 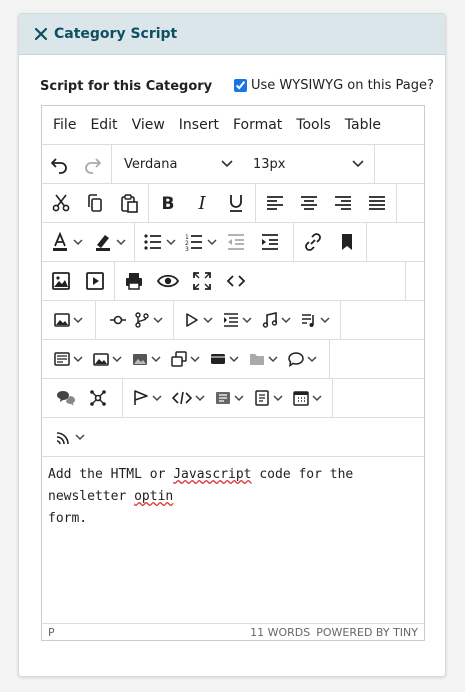 What do you see at coordinates (224, 359) in the screenshot?
I see `banner-button` at bounding box center [224, 359].